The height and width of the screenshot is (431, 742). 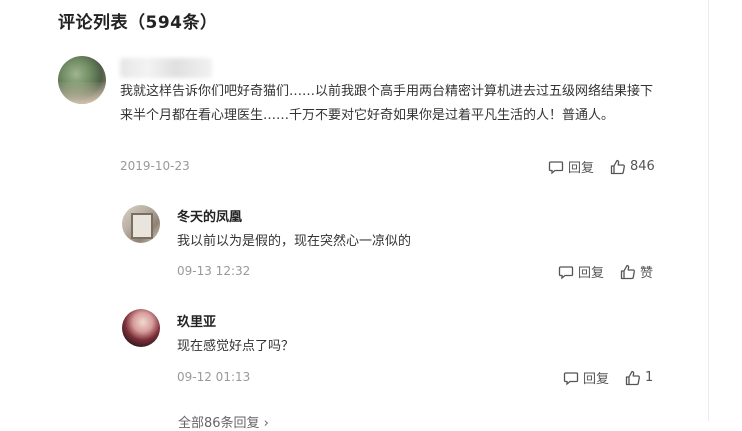 I want to click on reply-actions: 回复 赞, so click(x=605, y=271).